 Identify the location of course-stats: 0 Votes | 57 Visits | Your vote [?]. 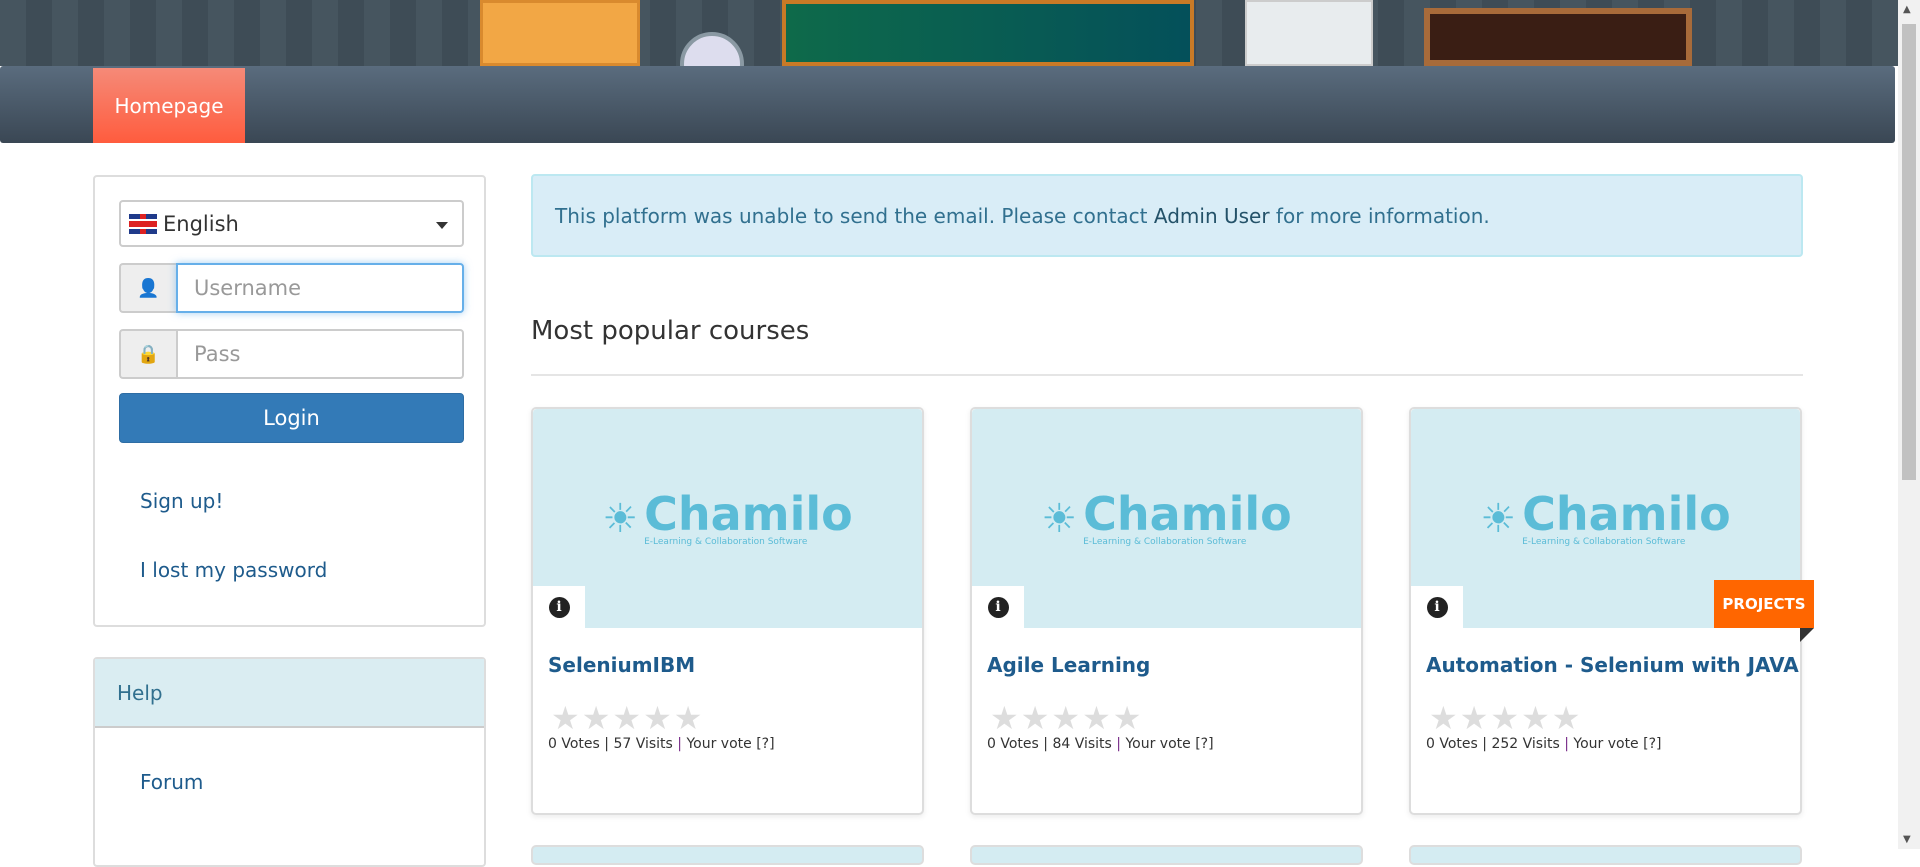
(661, 744).